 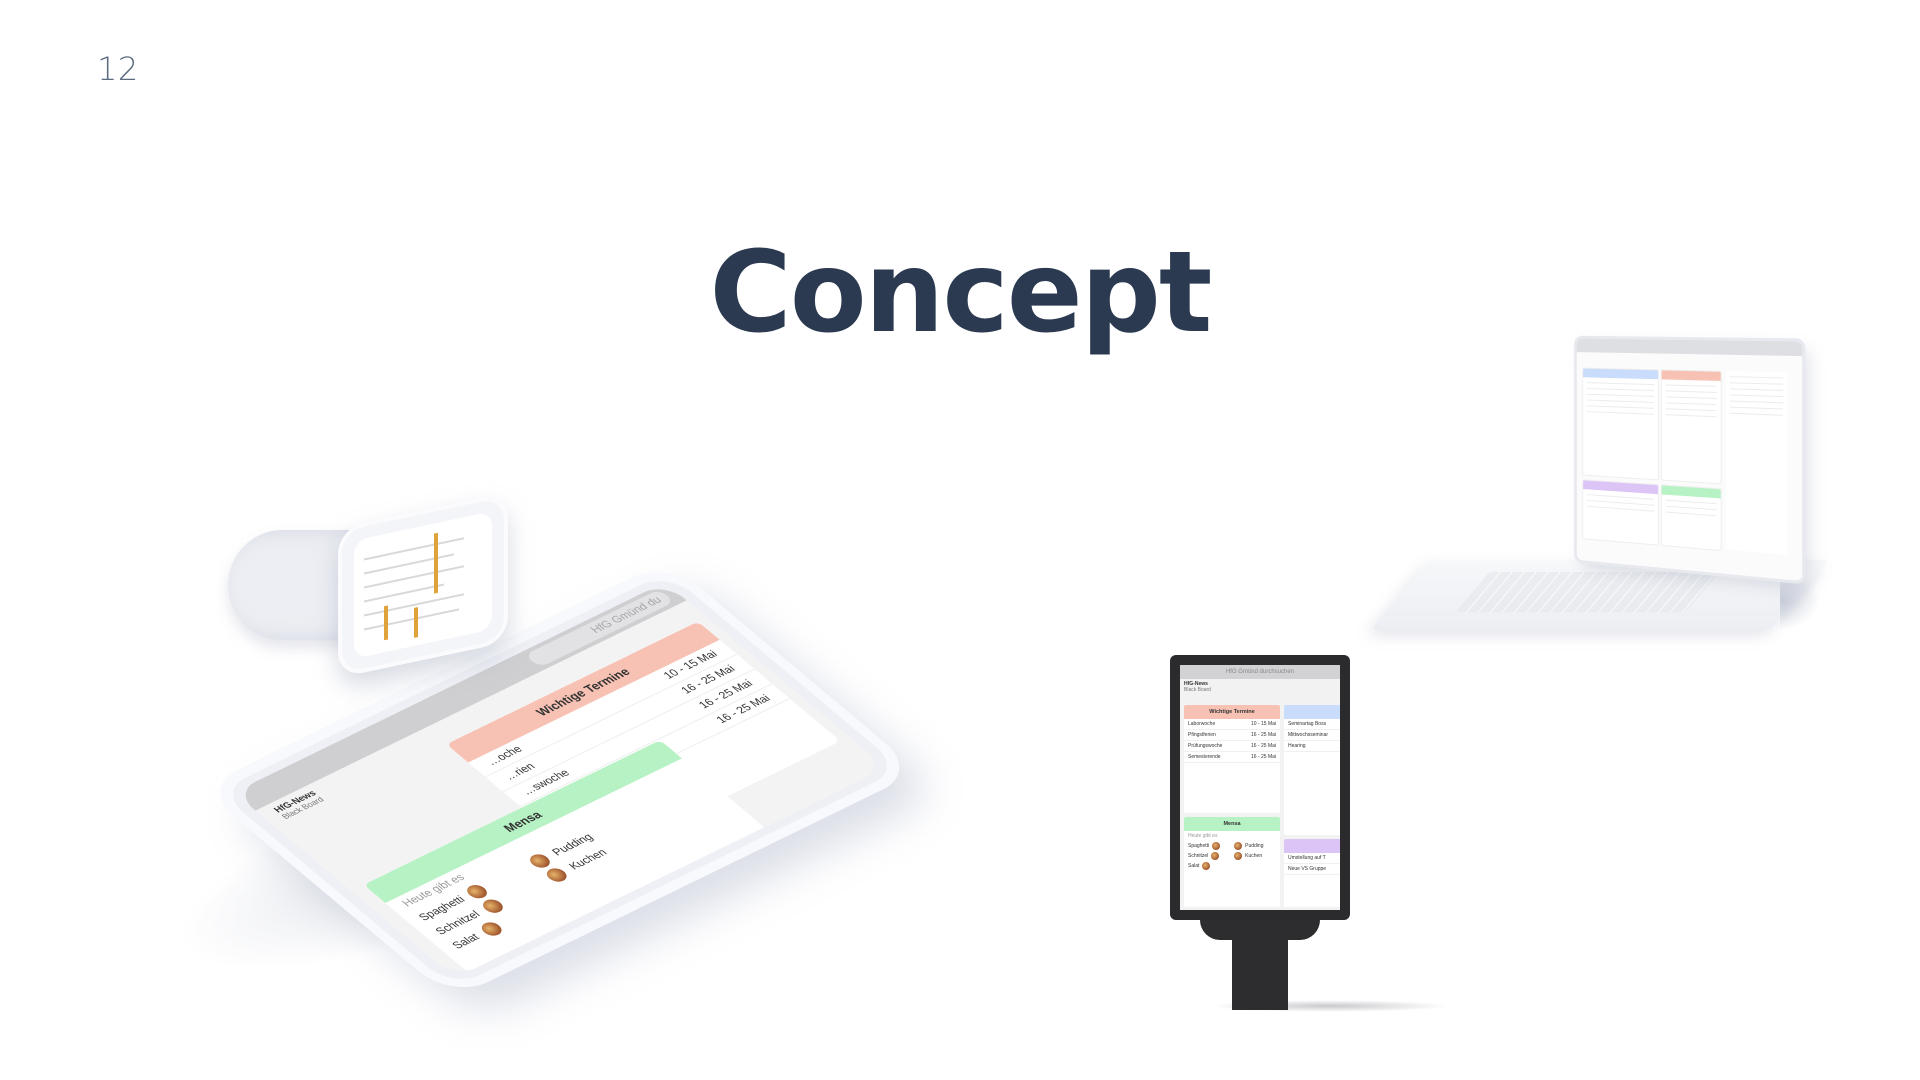 What do you see at coordinates (118, 69) in the screenshot?
I see `page-number: 12` at bounding box center [118, 69].